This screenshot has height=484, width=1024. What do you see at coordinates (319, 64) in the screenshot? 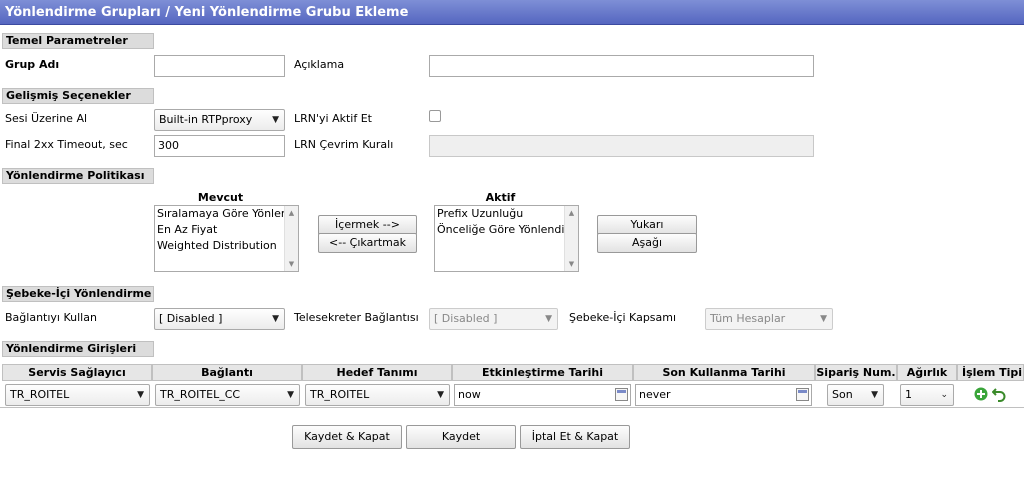
I see `aciklama-label: Açıklama` at bounding box center [319, 64].